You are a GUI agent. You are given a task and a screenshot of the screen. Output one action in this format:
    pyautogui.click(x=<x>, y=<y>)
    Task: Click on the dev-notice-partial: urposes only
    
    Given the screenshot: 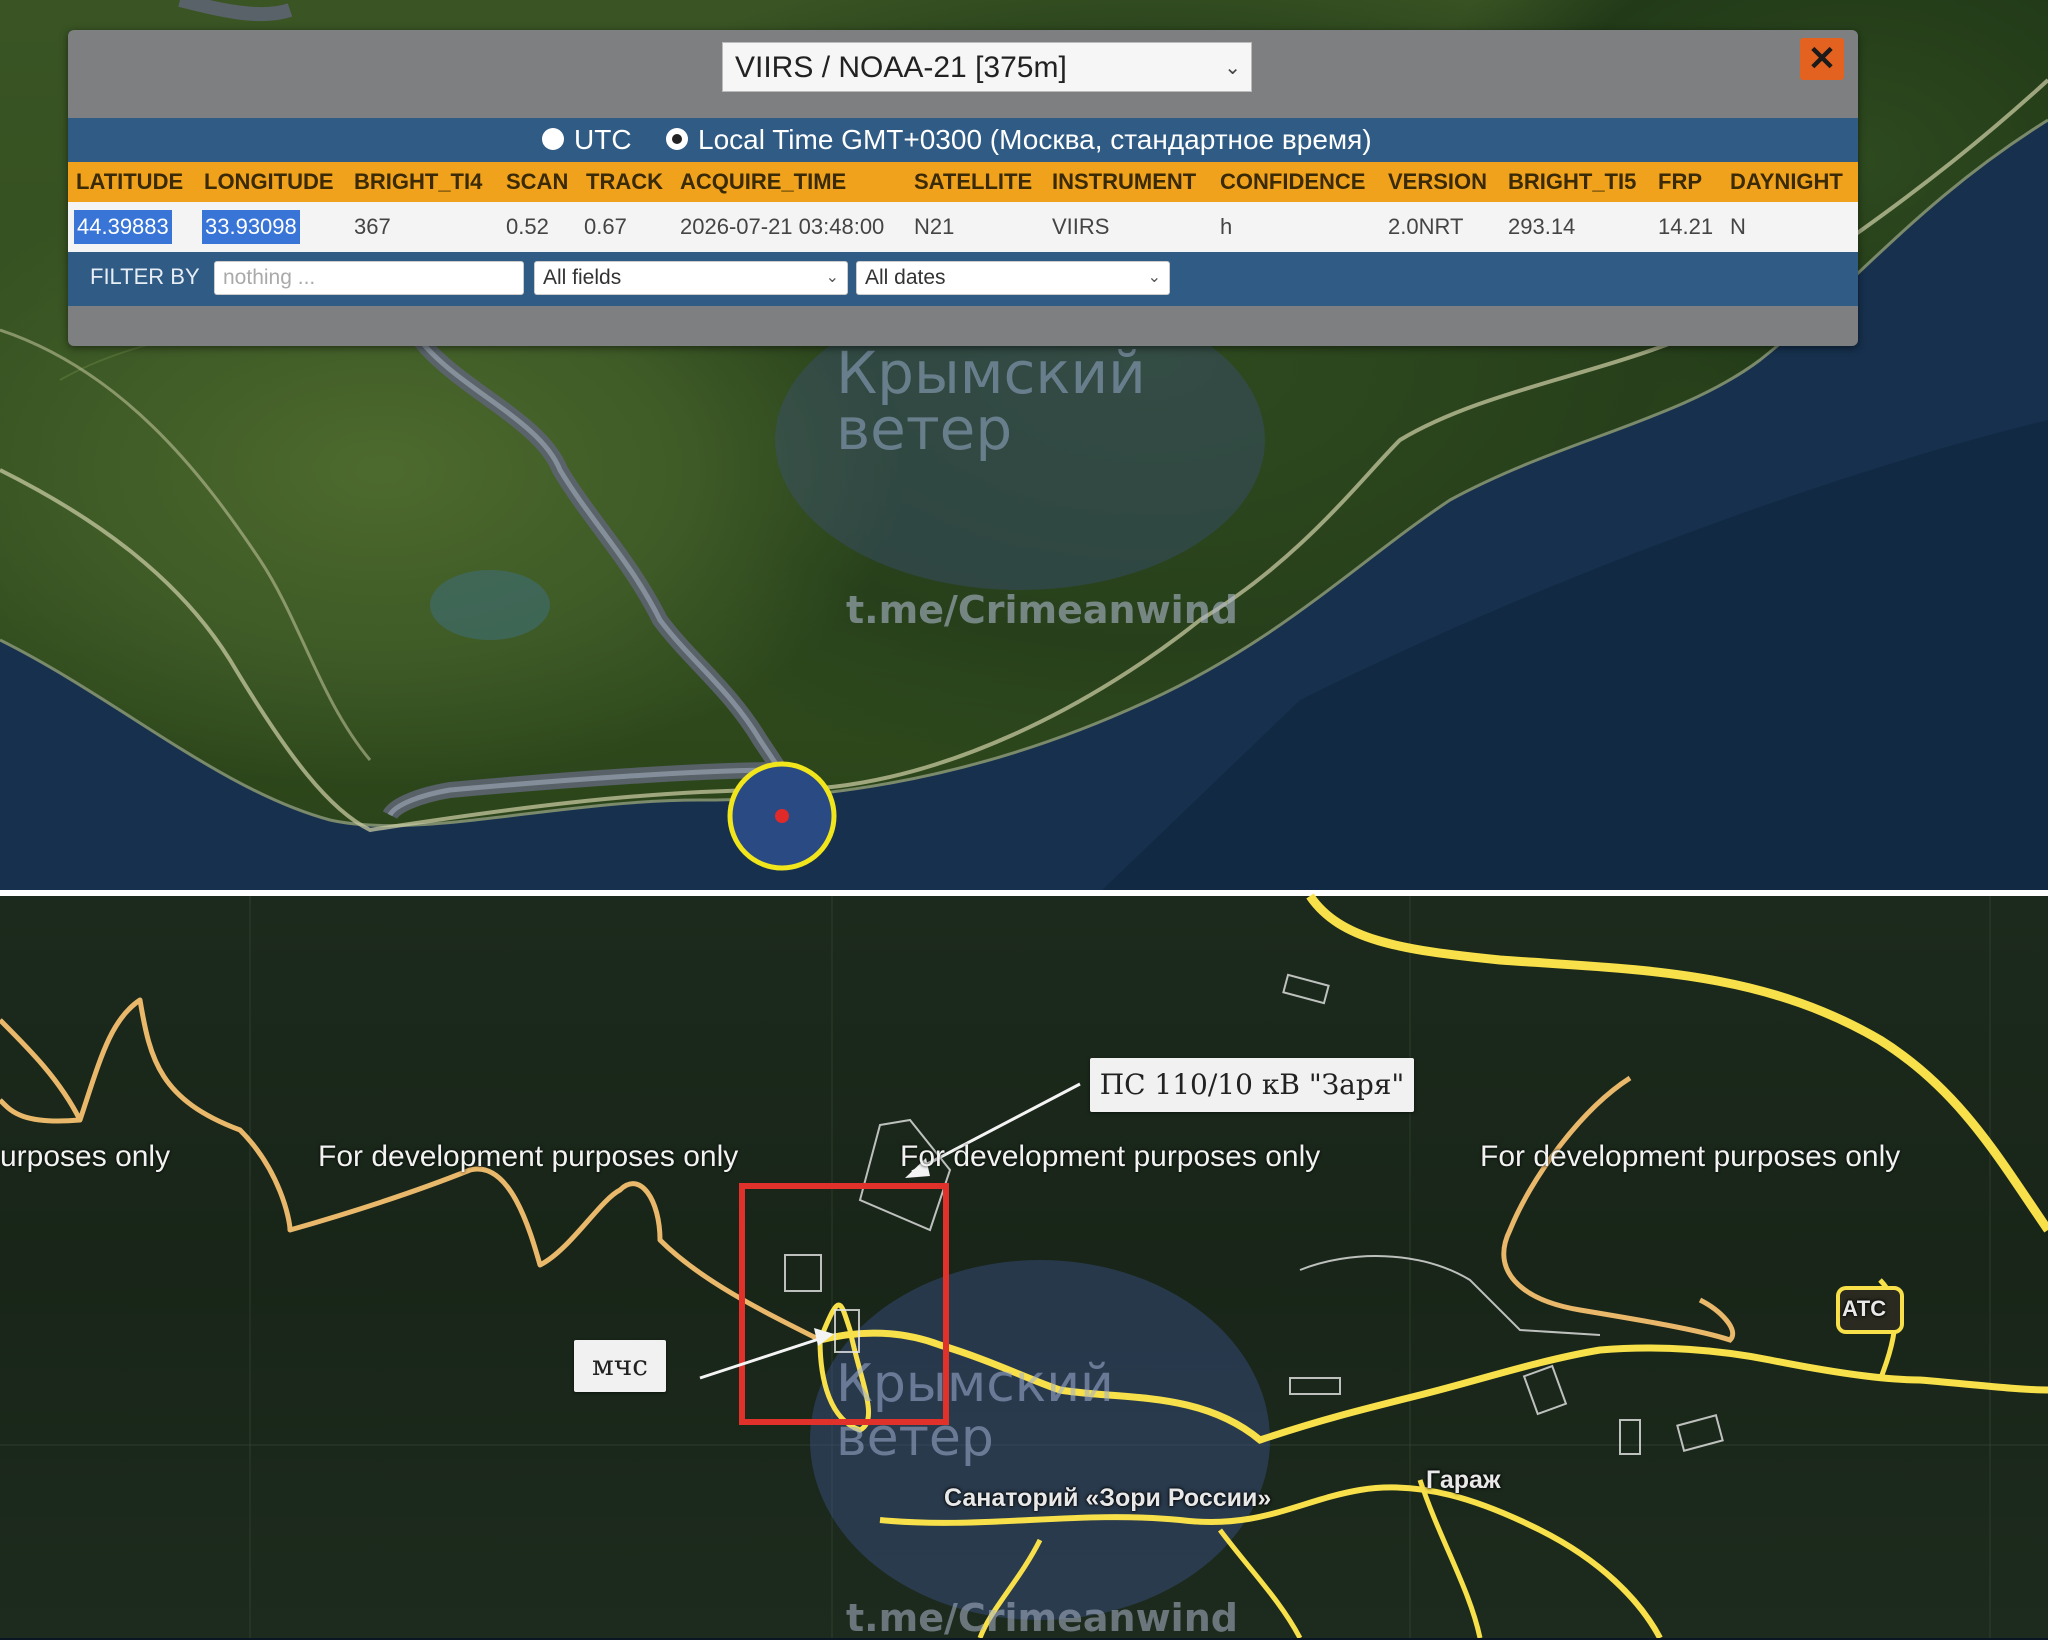 What is the action you would take?
    pyautogui.click(x=85, y=1156)
    